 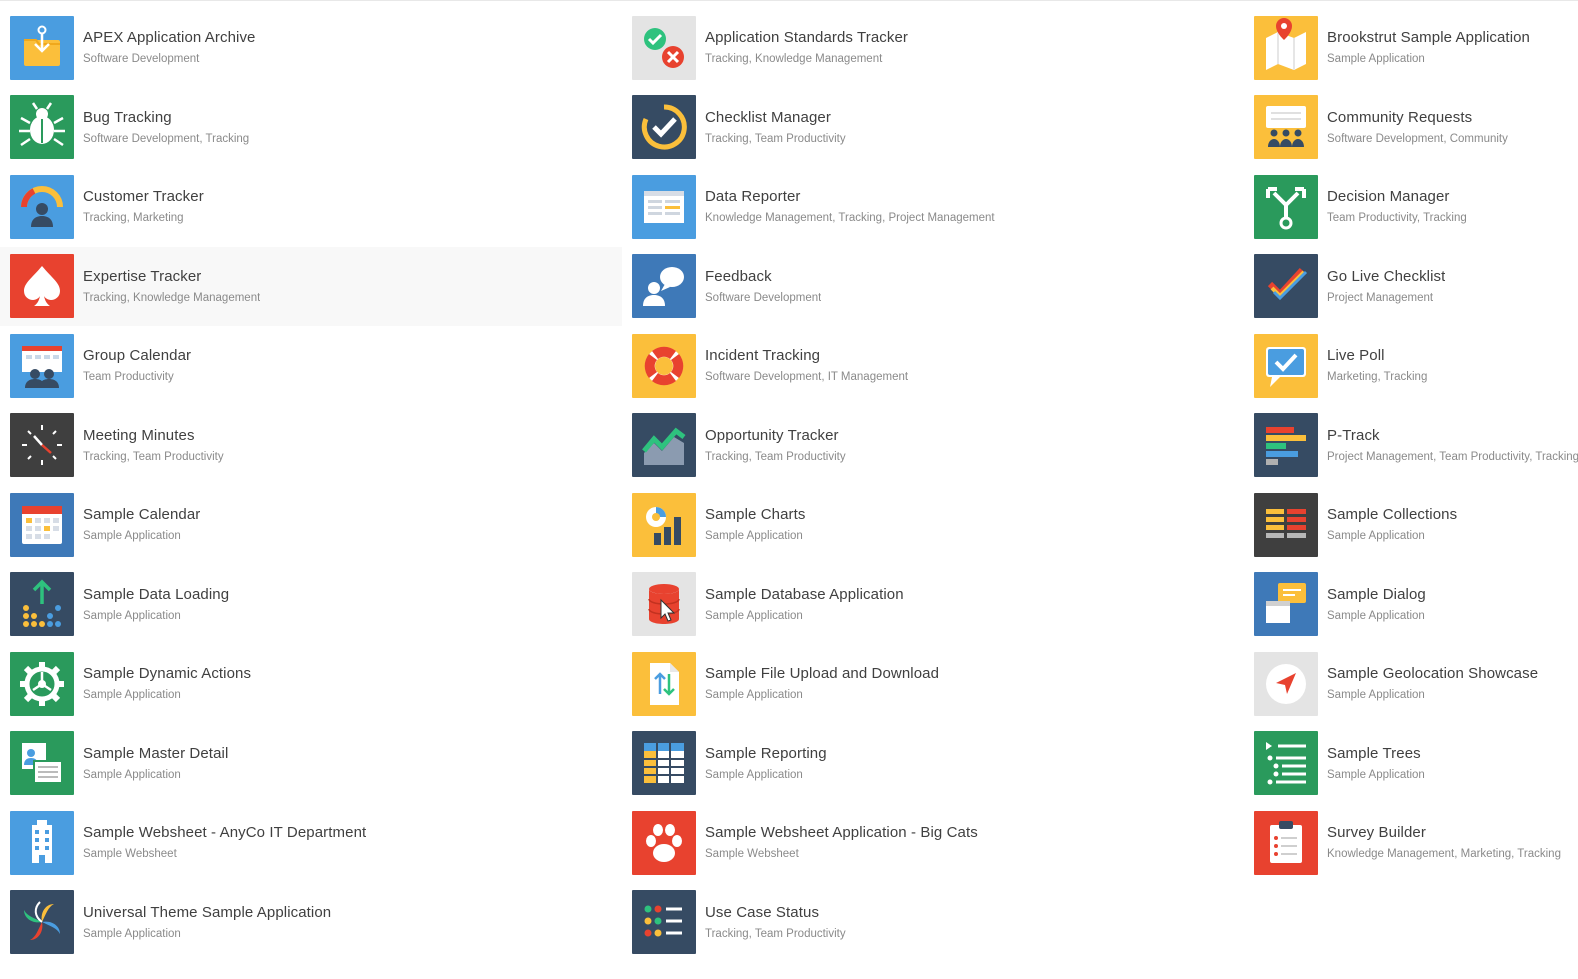 What do you see at coordinates (807, 377) in the screenshot?
I see `app-categories: Software Development, IT Management` at bounding box center [807, 377].